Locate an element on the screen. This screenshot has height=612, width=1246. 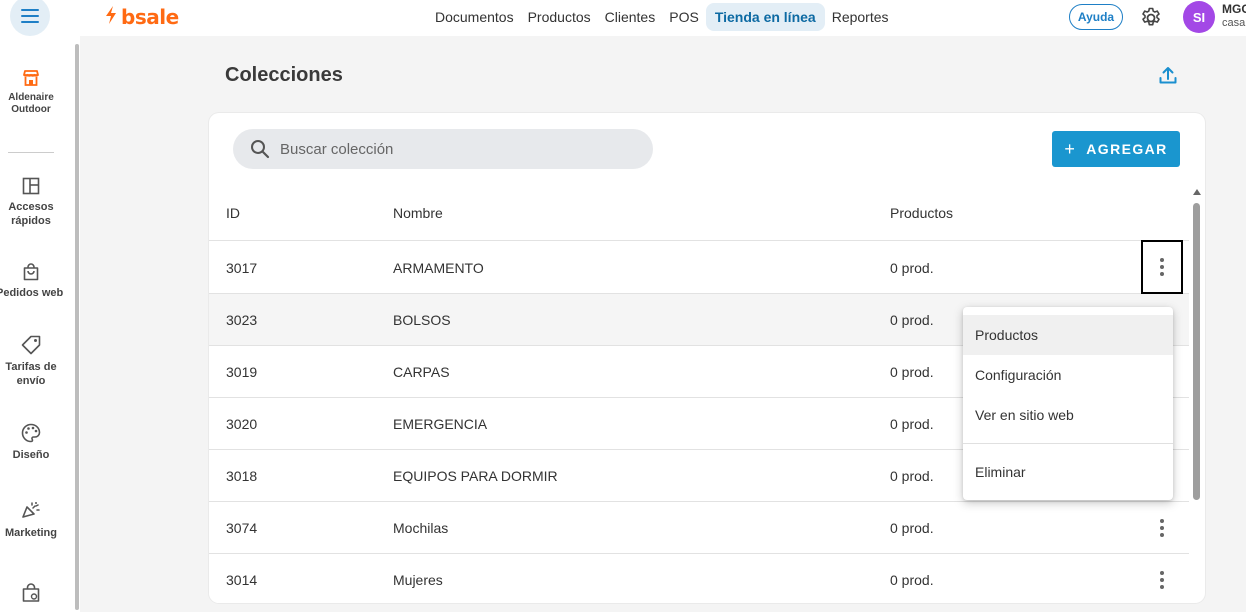
column-header-name: Nombre is located at coordinates (418, 213).